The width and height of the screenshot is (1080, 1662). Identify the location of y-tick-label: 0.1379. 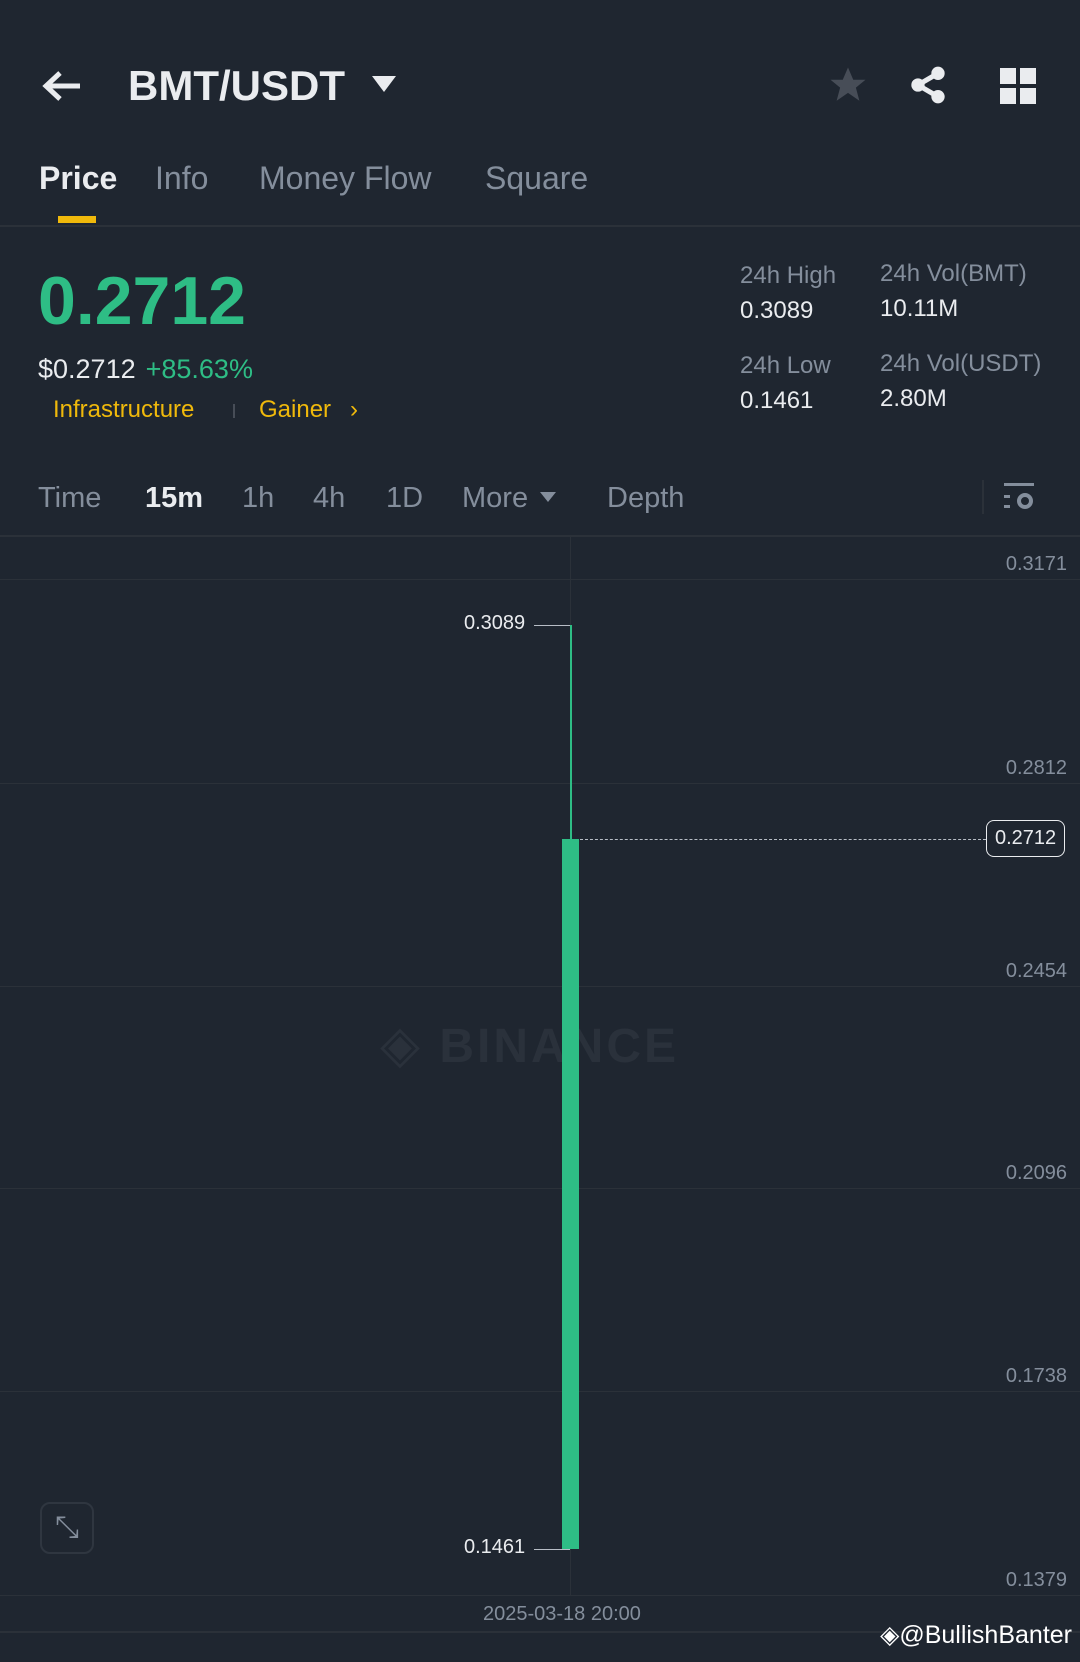
(1036, 1580).